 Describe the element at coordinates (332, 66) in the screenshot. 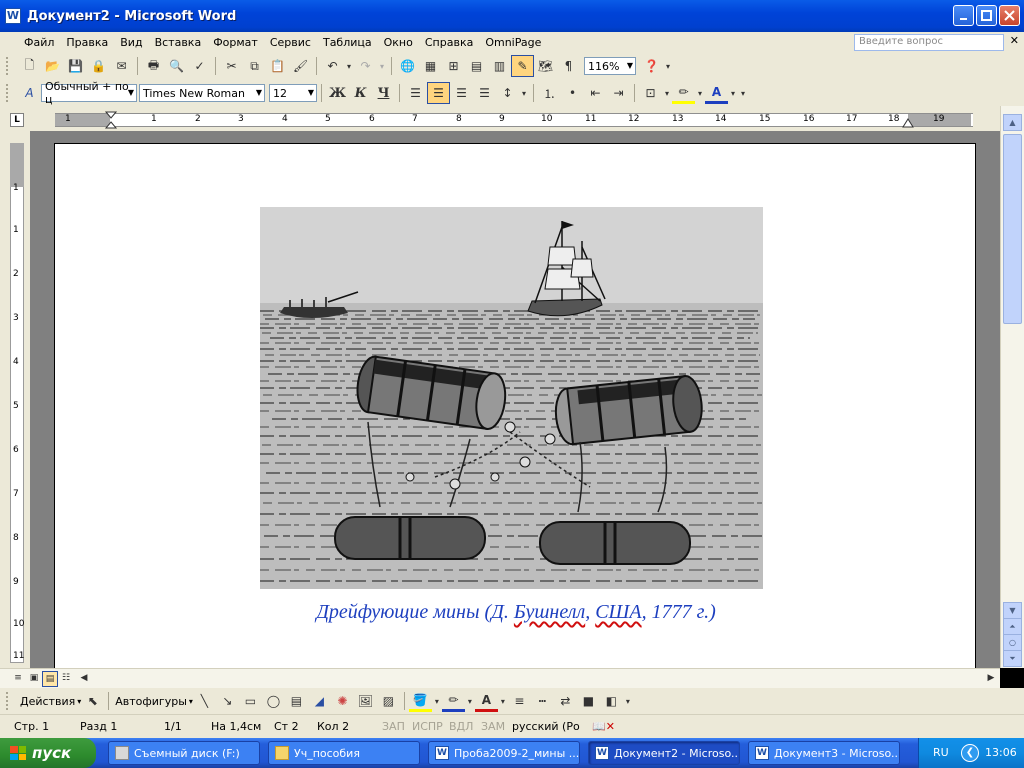

I see `undo-icon: ↶` at that location.